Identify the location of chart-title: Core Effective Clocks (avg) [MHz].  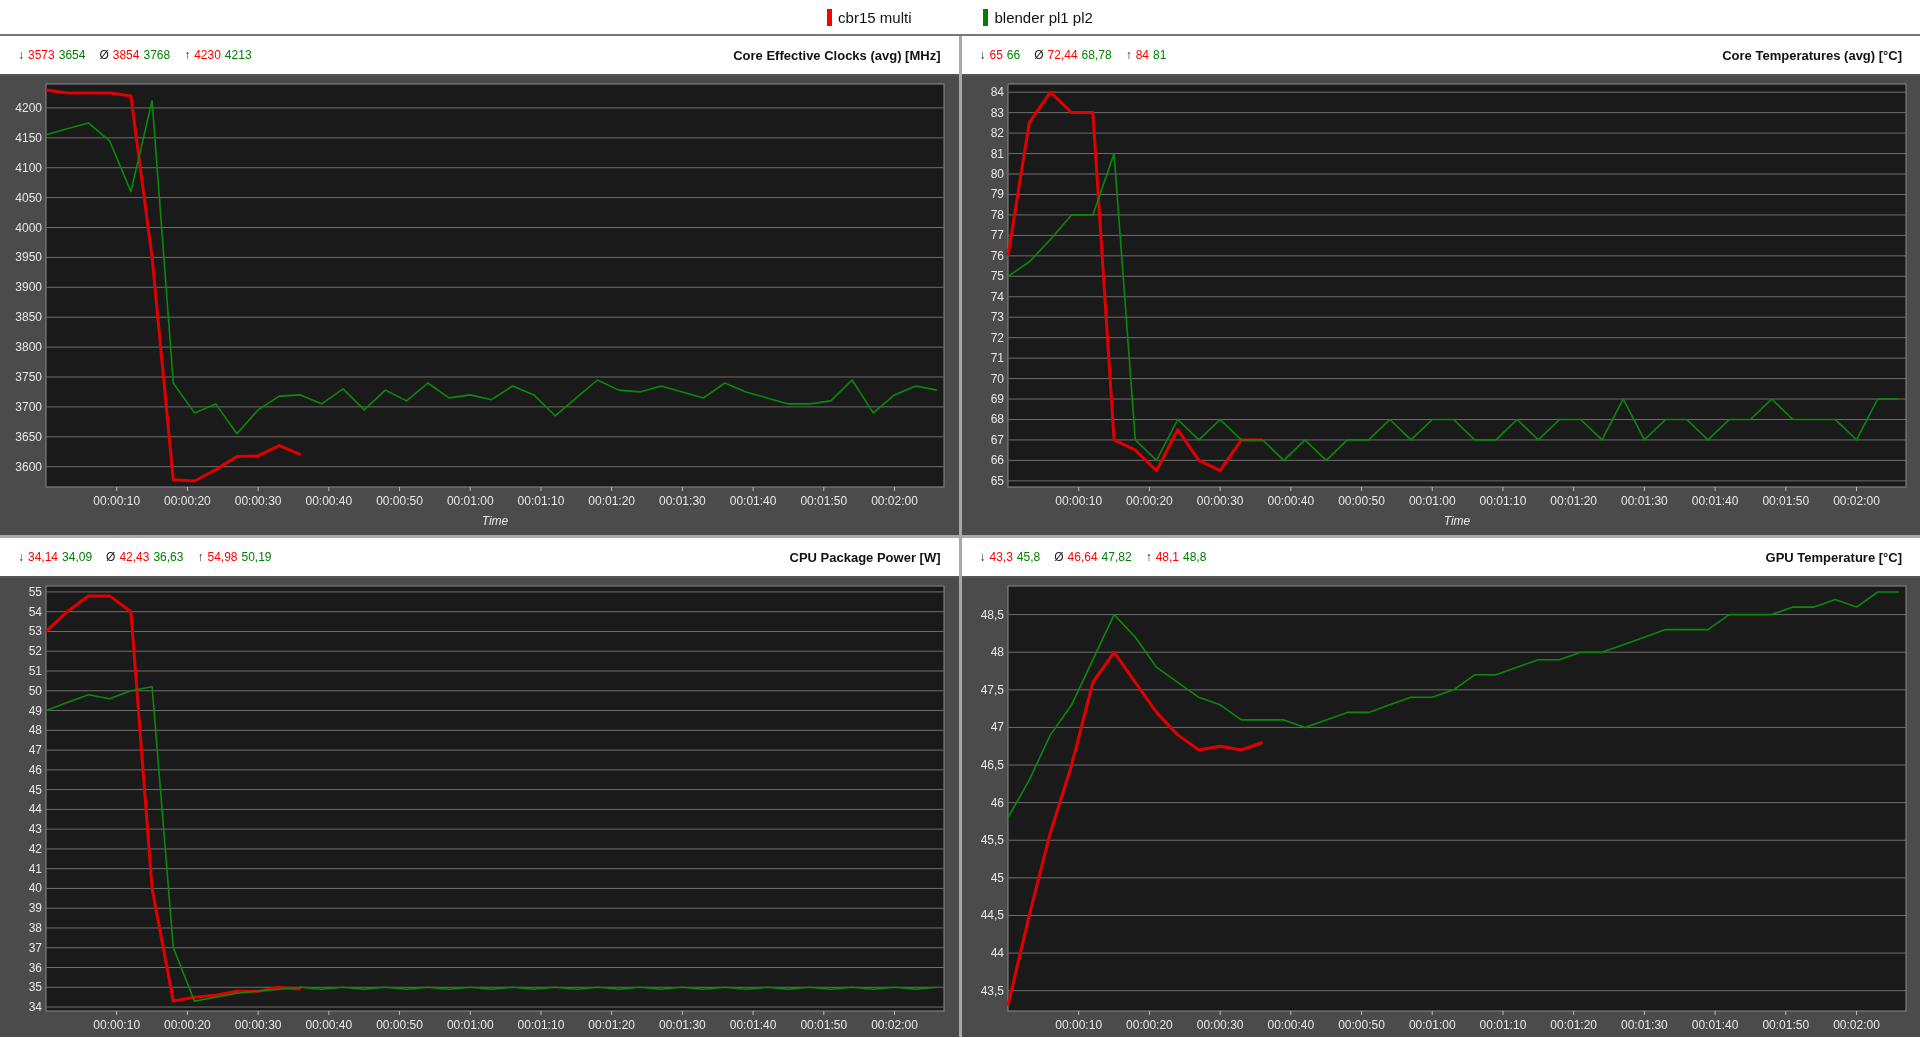
(837, 55).